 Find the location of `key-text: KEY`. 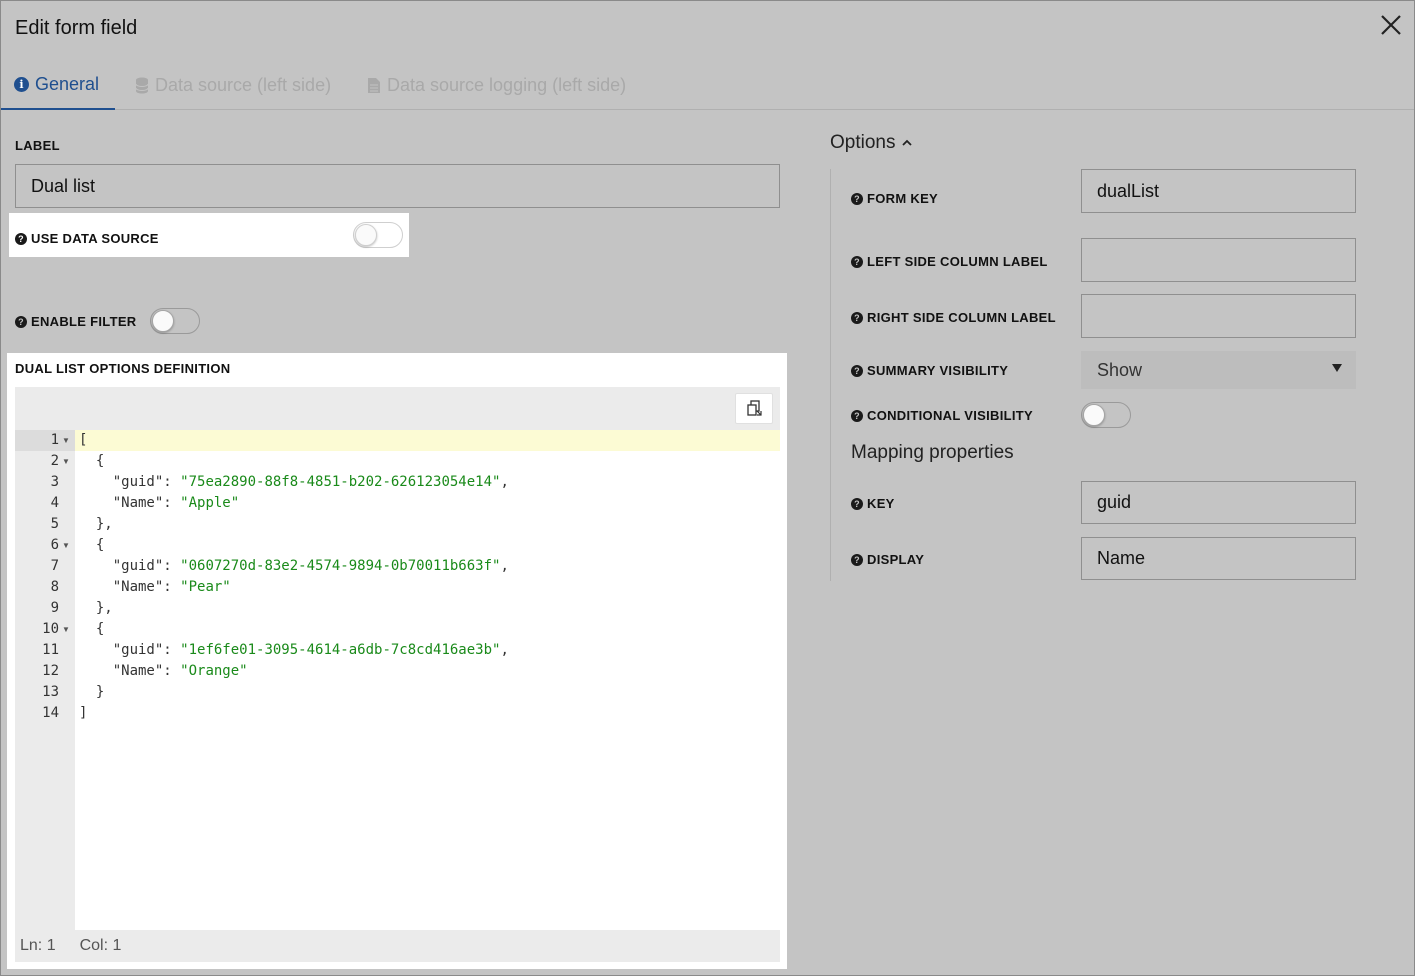

key-text: KEY is located at coordinates (881, 503).